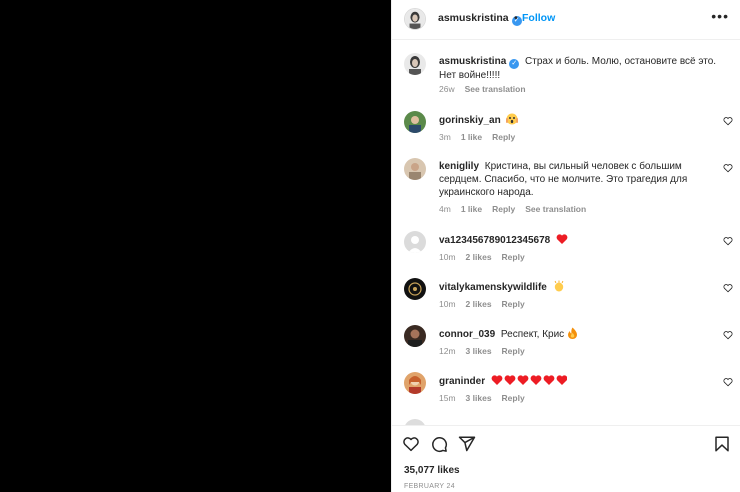 Image resolution: width=740 pixels, height=492 pixels. What do you see at coordinates (566, 458) in the screenshot?
I see `post-actions: 35,077 likes FEBRUARY 24` at bounding box center [566, 458].